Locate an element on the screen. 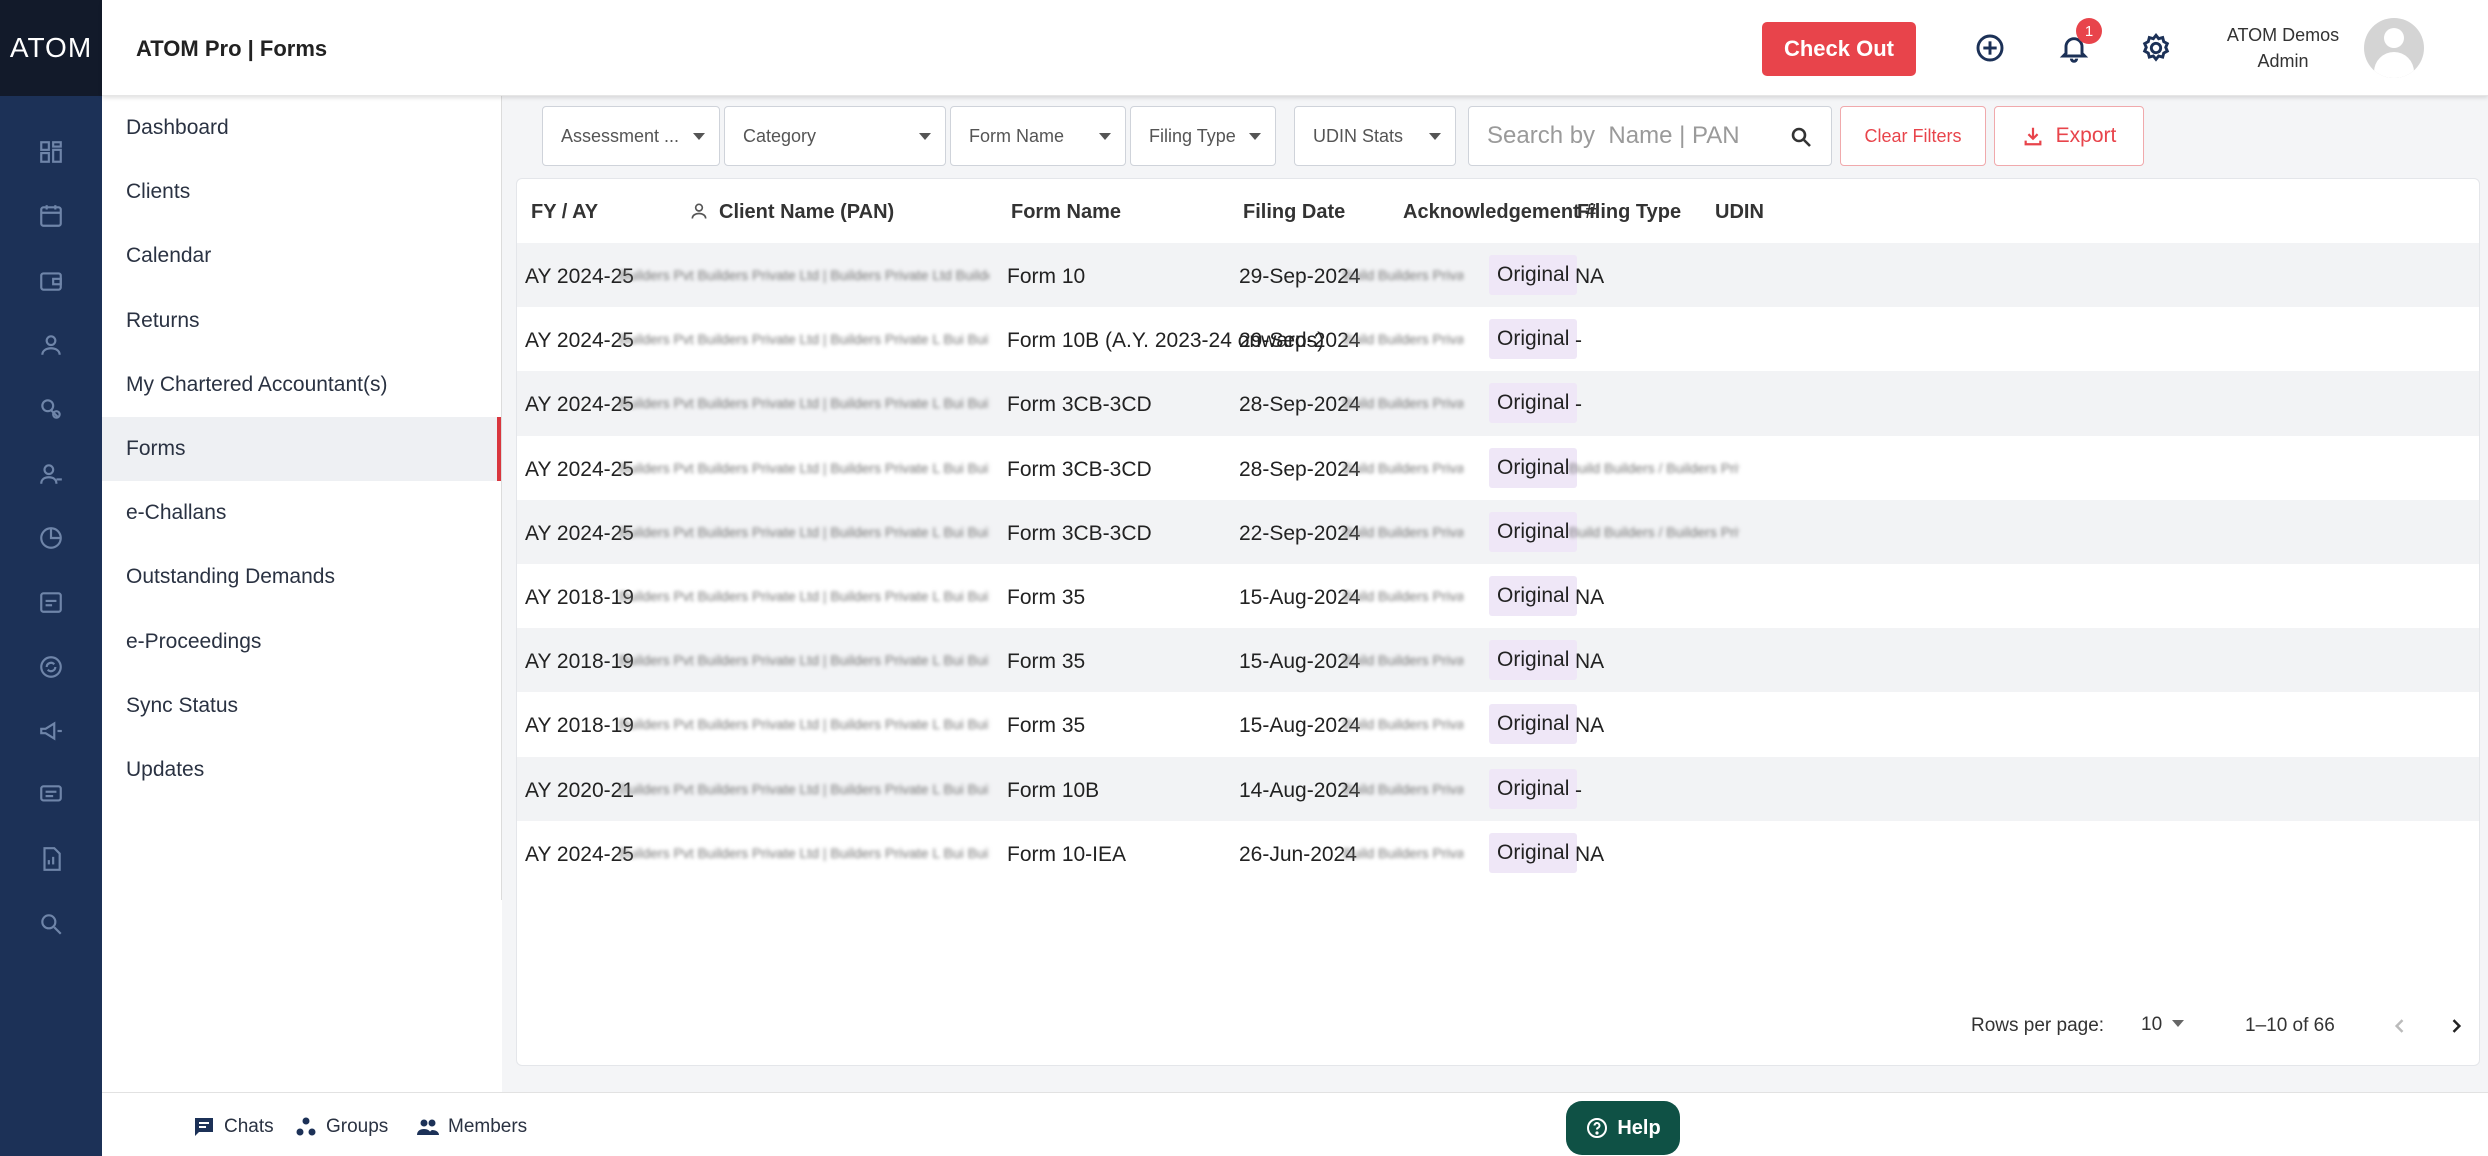  search-box is located at coordinates (1650, 136).